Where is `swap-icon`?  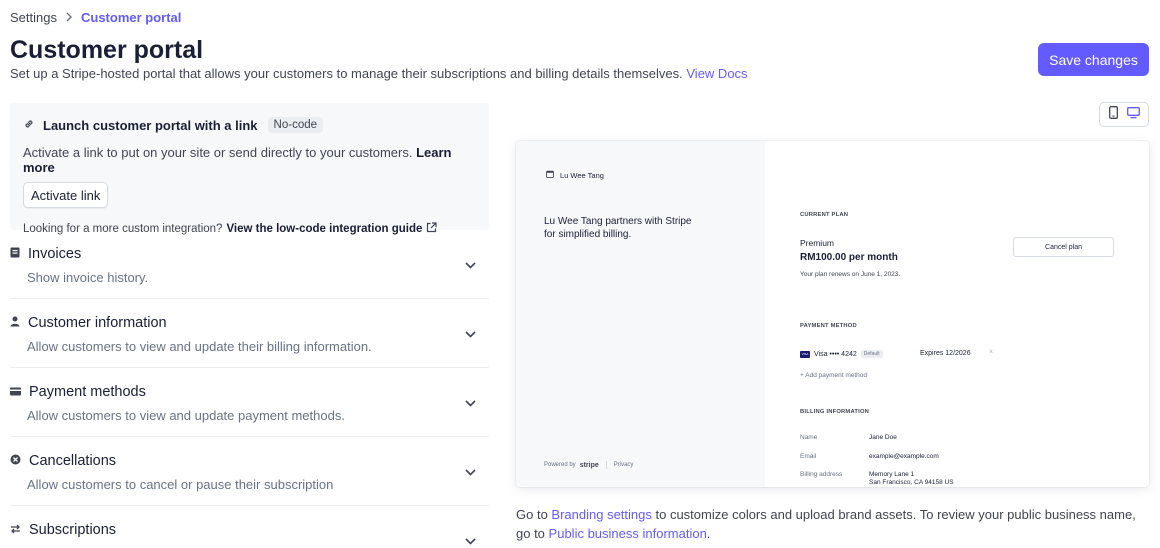
swap-icon is located at coordinates (15, 530).